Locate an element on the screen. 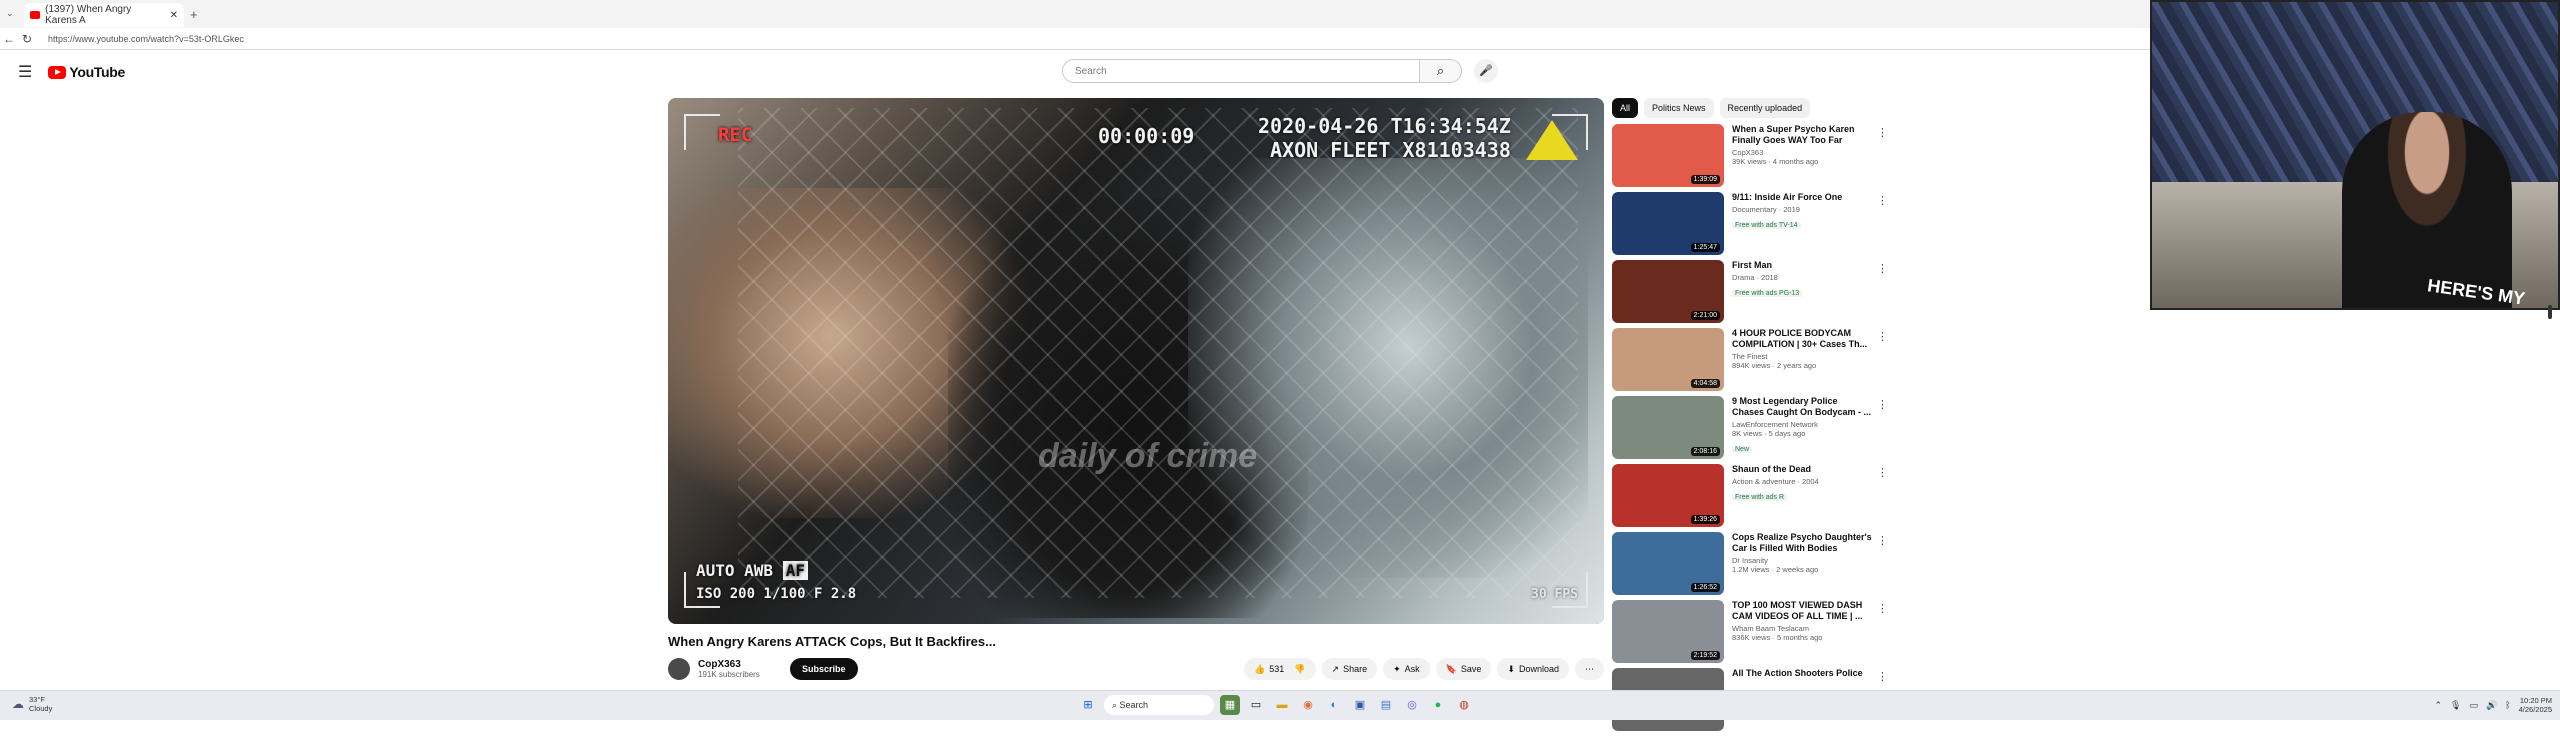  microphone-icon: 🎙 is located at coordinates (2455, 705).